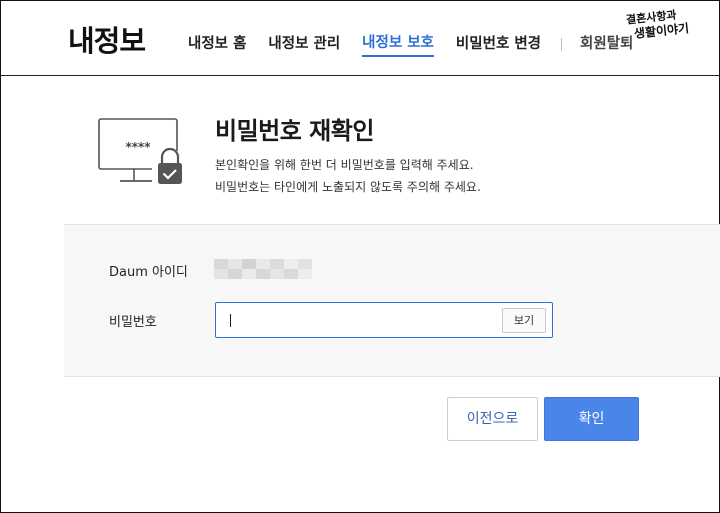  What do you see at coordinates (344, 165) in the screenshot?
I see `intro-desc-line1: 본인확인을 위해 한번 더 비밀번호를 입력해 주세요.` at bounding box center [344, 165].